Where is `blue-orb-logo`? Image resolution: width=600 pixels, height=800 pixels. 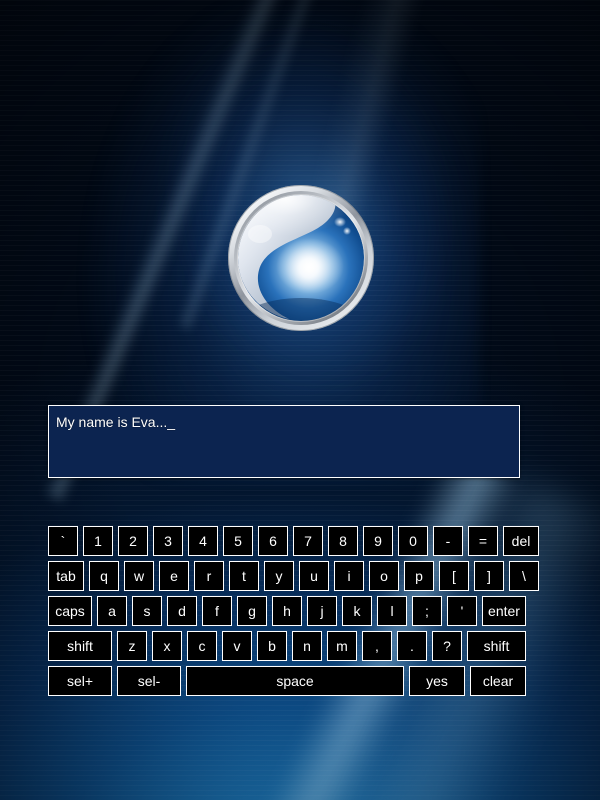 blue-orb-logo is located at coordinates (301, 258).